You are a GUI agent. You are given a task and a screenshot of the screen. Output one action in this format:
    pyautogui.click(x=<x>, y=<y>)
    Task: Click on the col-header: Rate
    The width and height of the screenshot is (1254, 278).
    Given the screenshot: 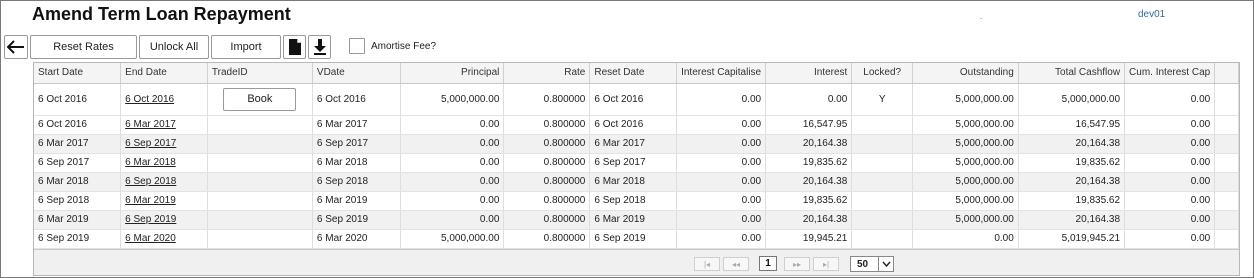 What is the action you would take?
    pyautogui.click(x=547, y=73)
    